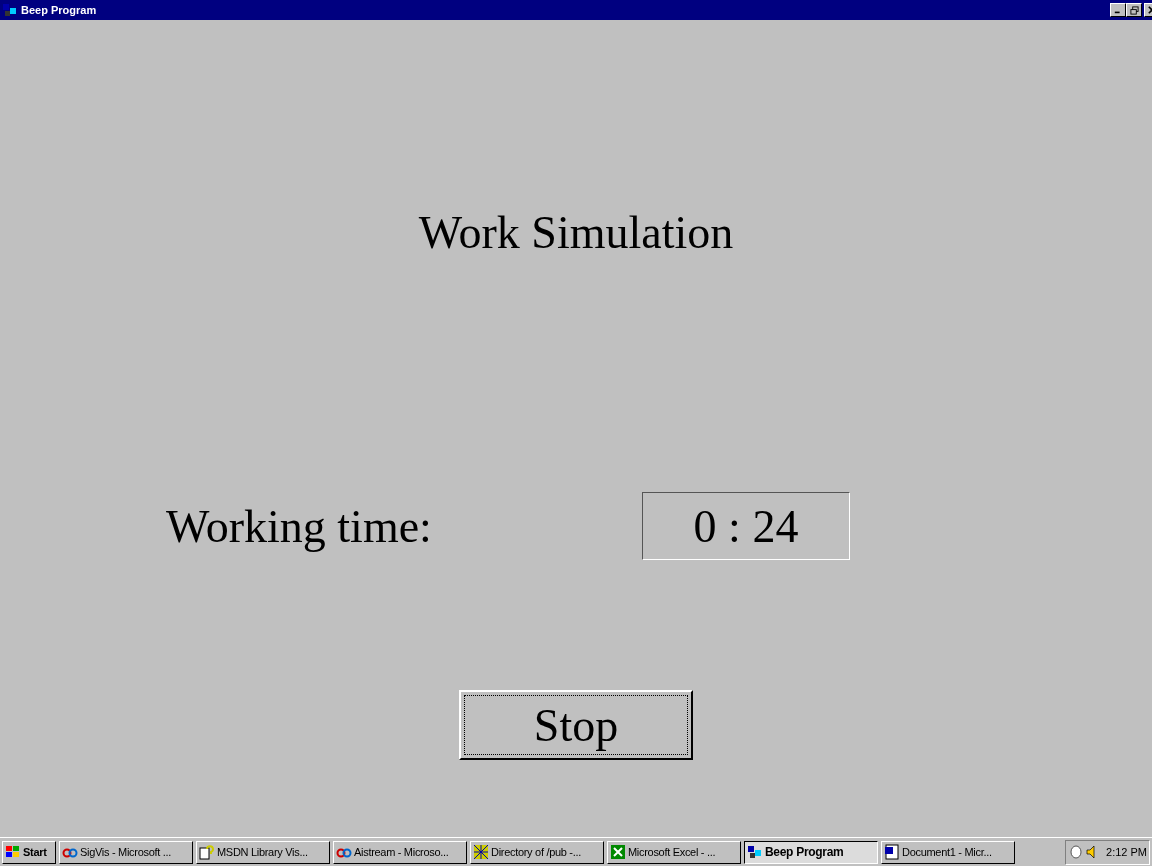 This screenshot has width=1152, height=866. I want to click on mouse-icon, so click(1076, 852).